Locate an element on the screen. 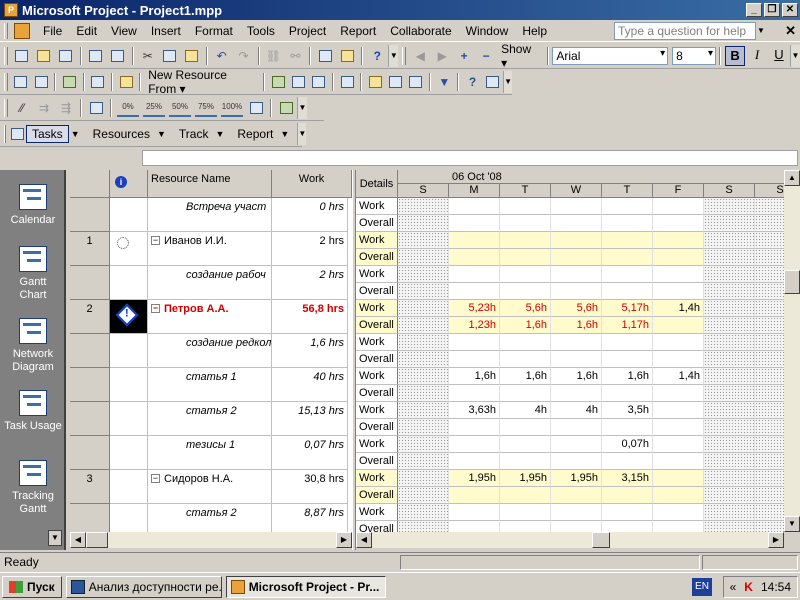  print-preview-icon is located at coordinates (118, 56).